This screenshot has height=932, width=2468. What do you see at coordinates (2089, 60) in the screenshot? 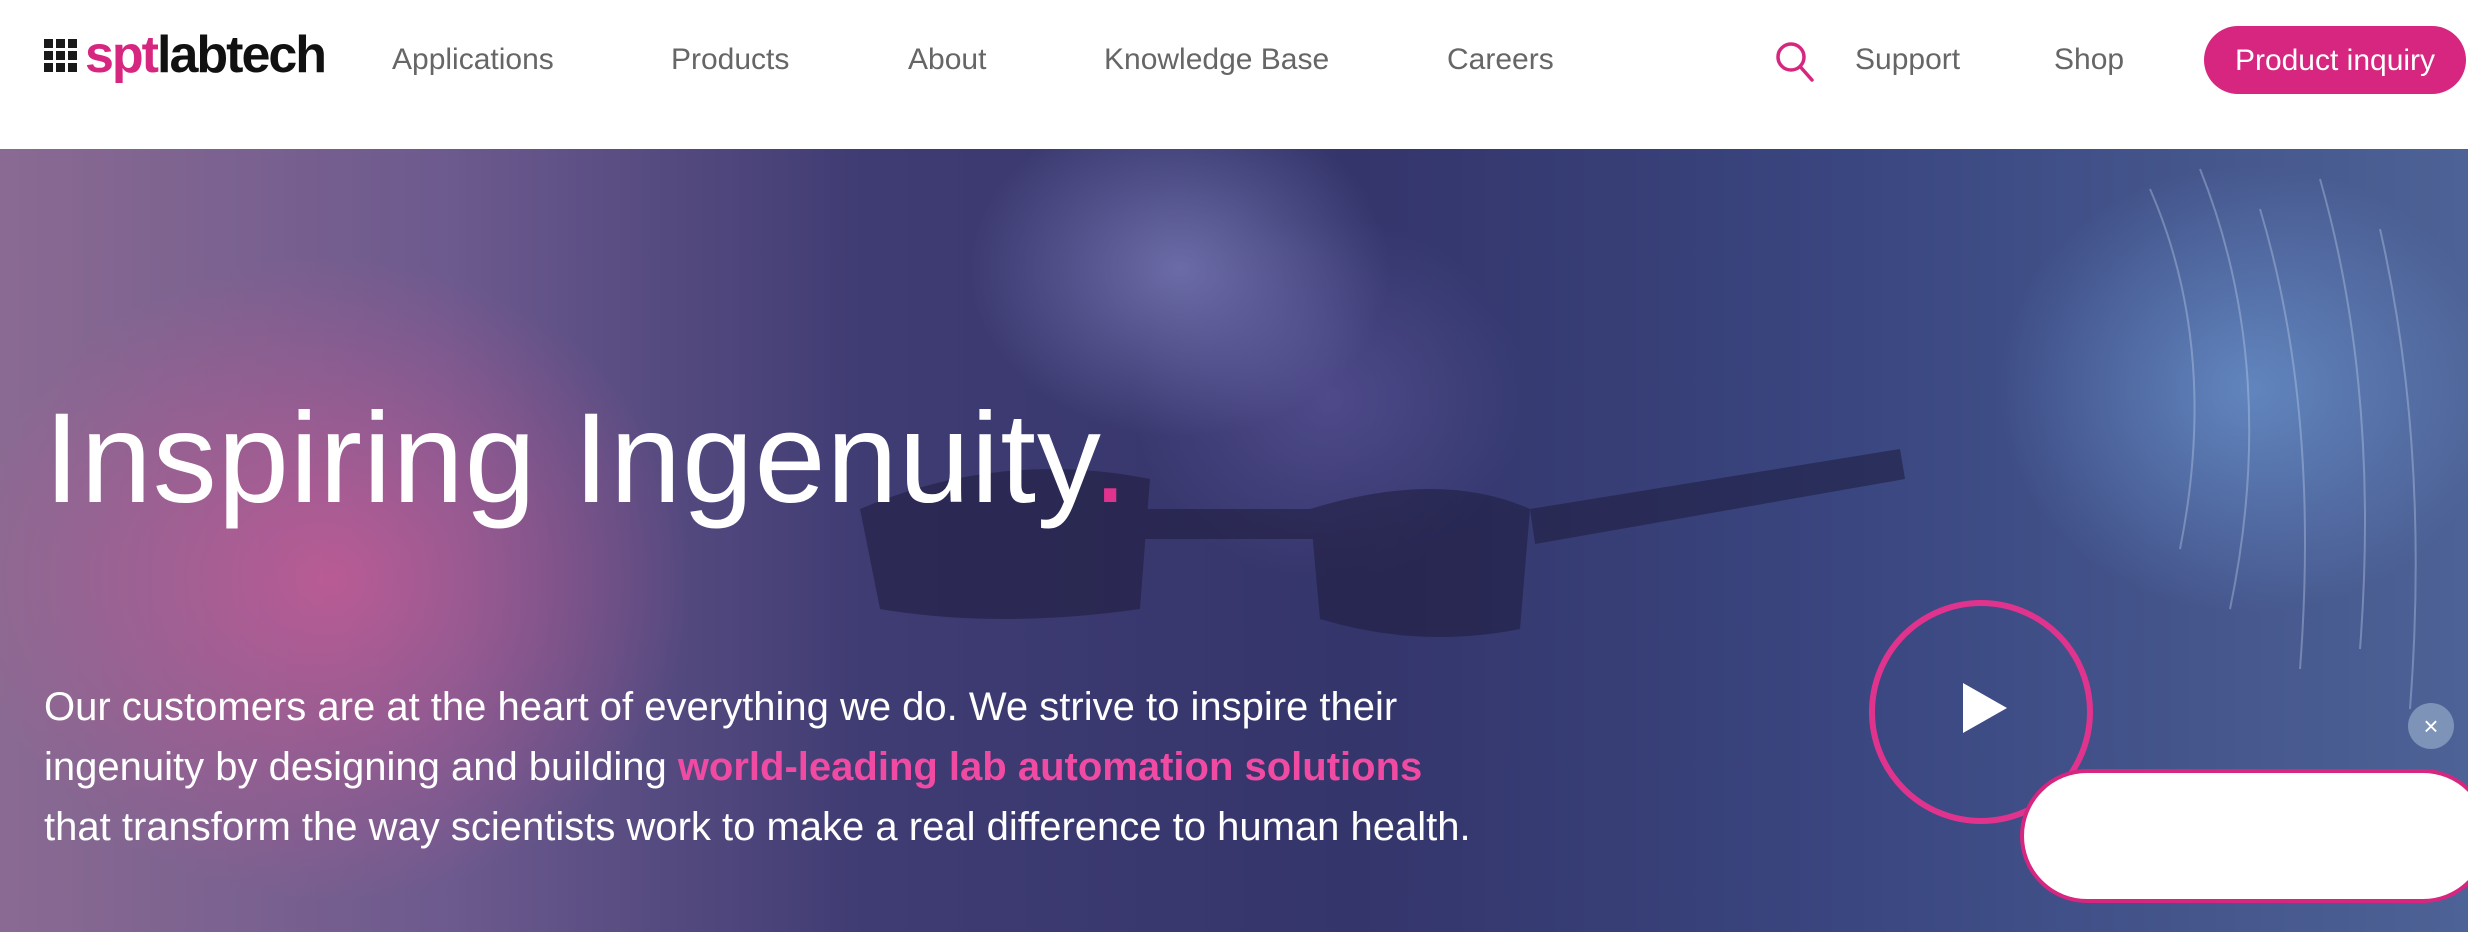
I see `nav-item-shop: Shop` at bounding box center [2089, 60].